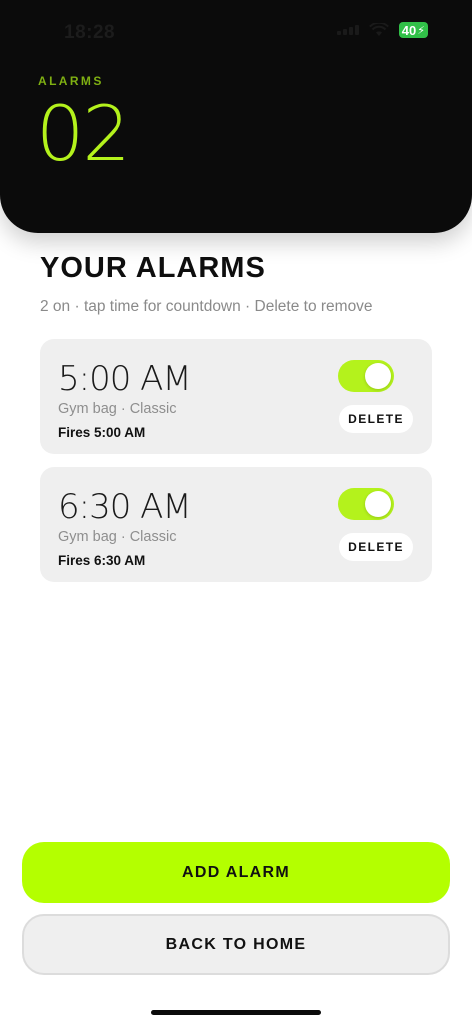 The image size is (472, 1024). What do you see at coordinates (409, 30) in the screenshot?
I see `battery-level: 40` at bounding box center [409, 30].